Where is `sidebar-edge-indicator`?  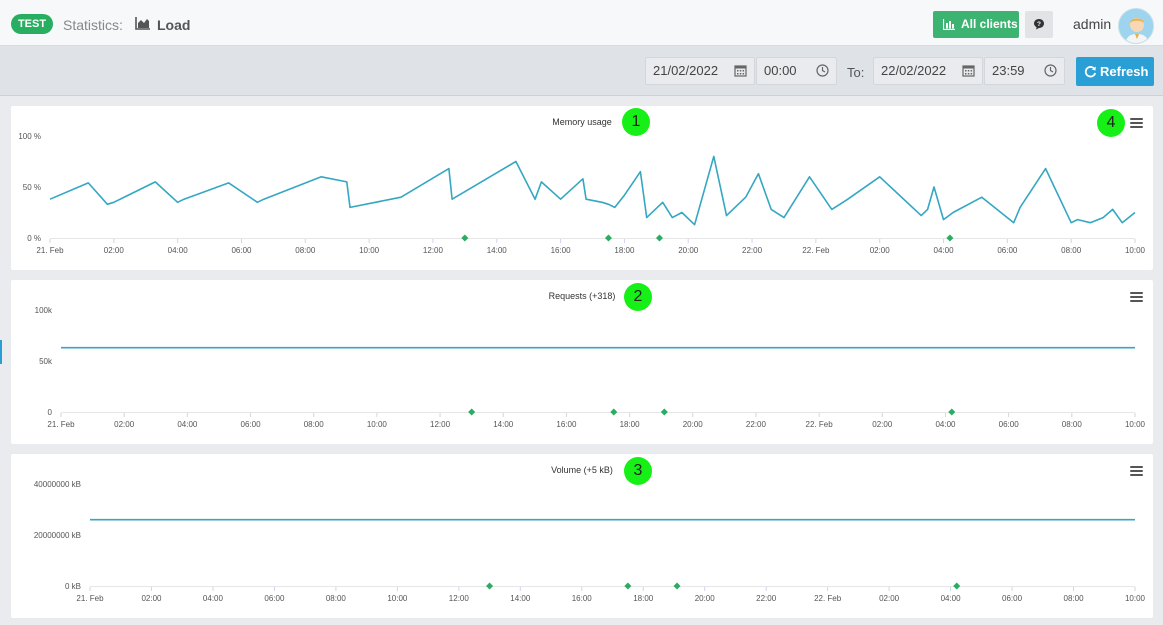
sidebar-edge-indicator is located at coordinates (1, 352).